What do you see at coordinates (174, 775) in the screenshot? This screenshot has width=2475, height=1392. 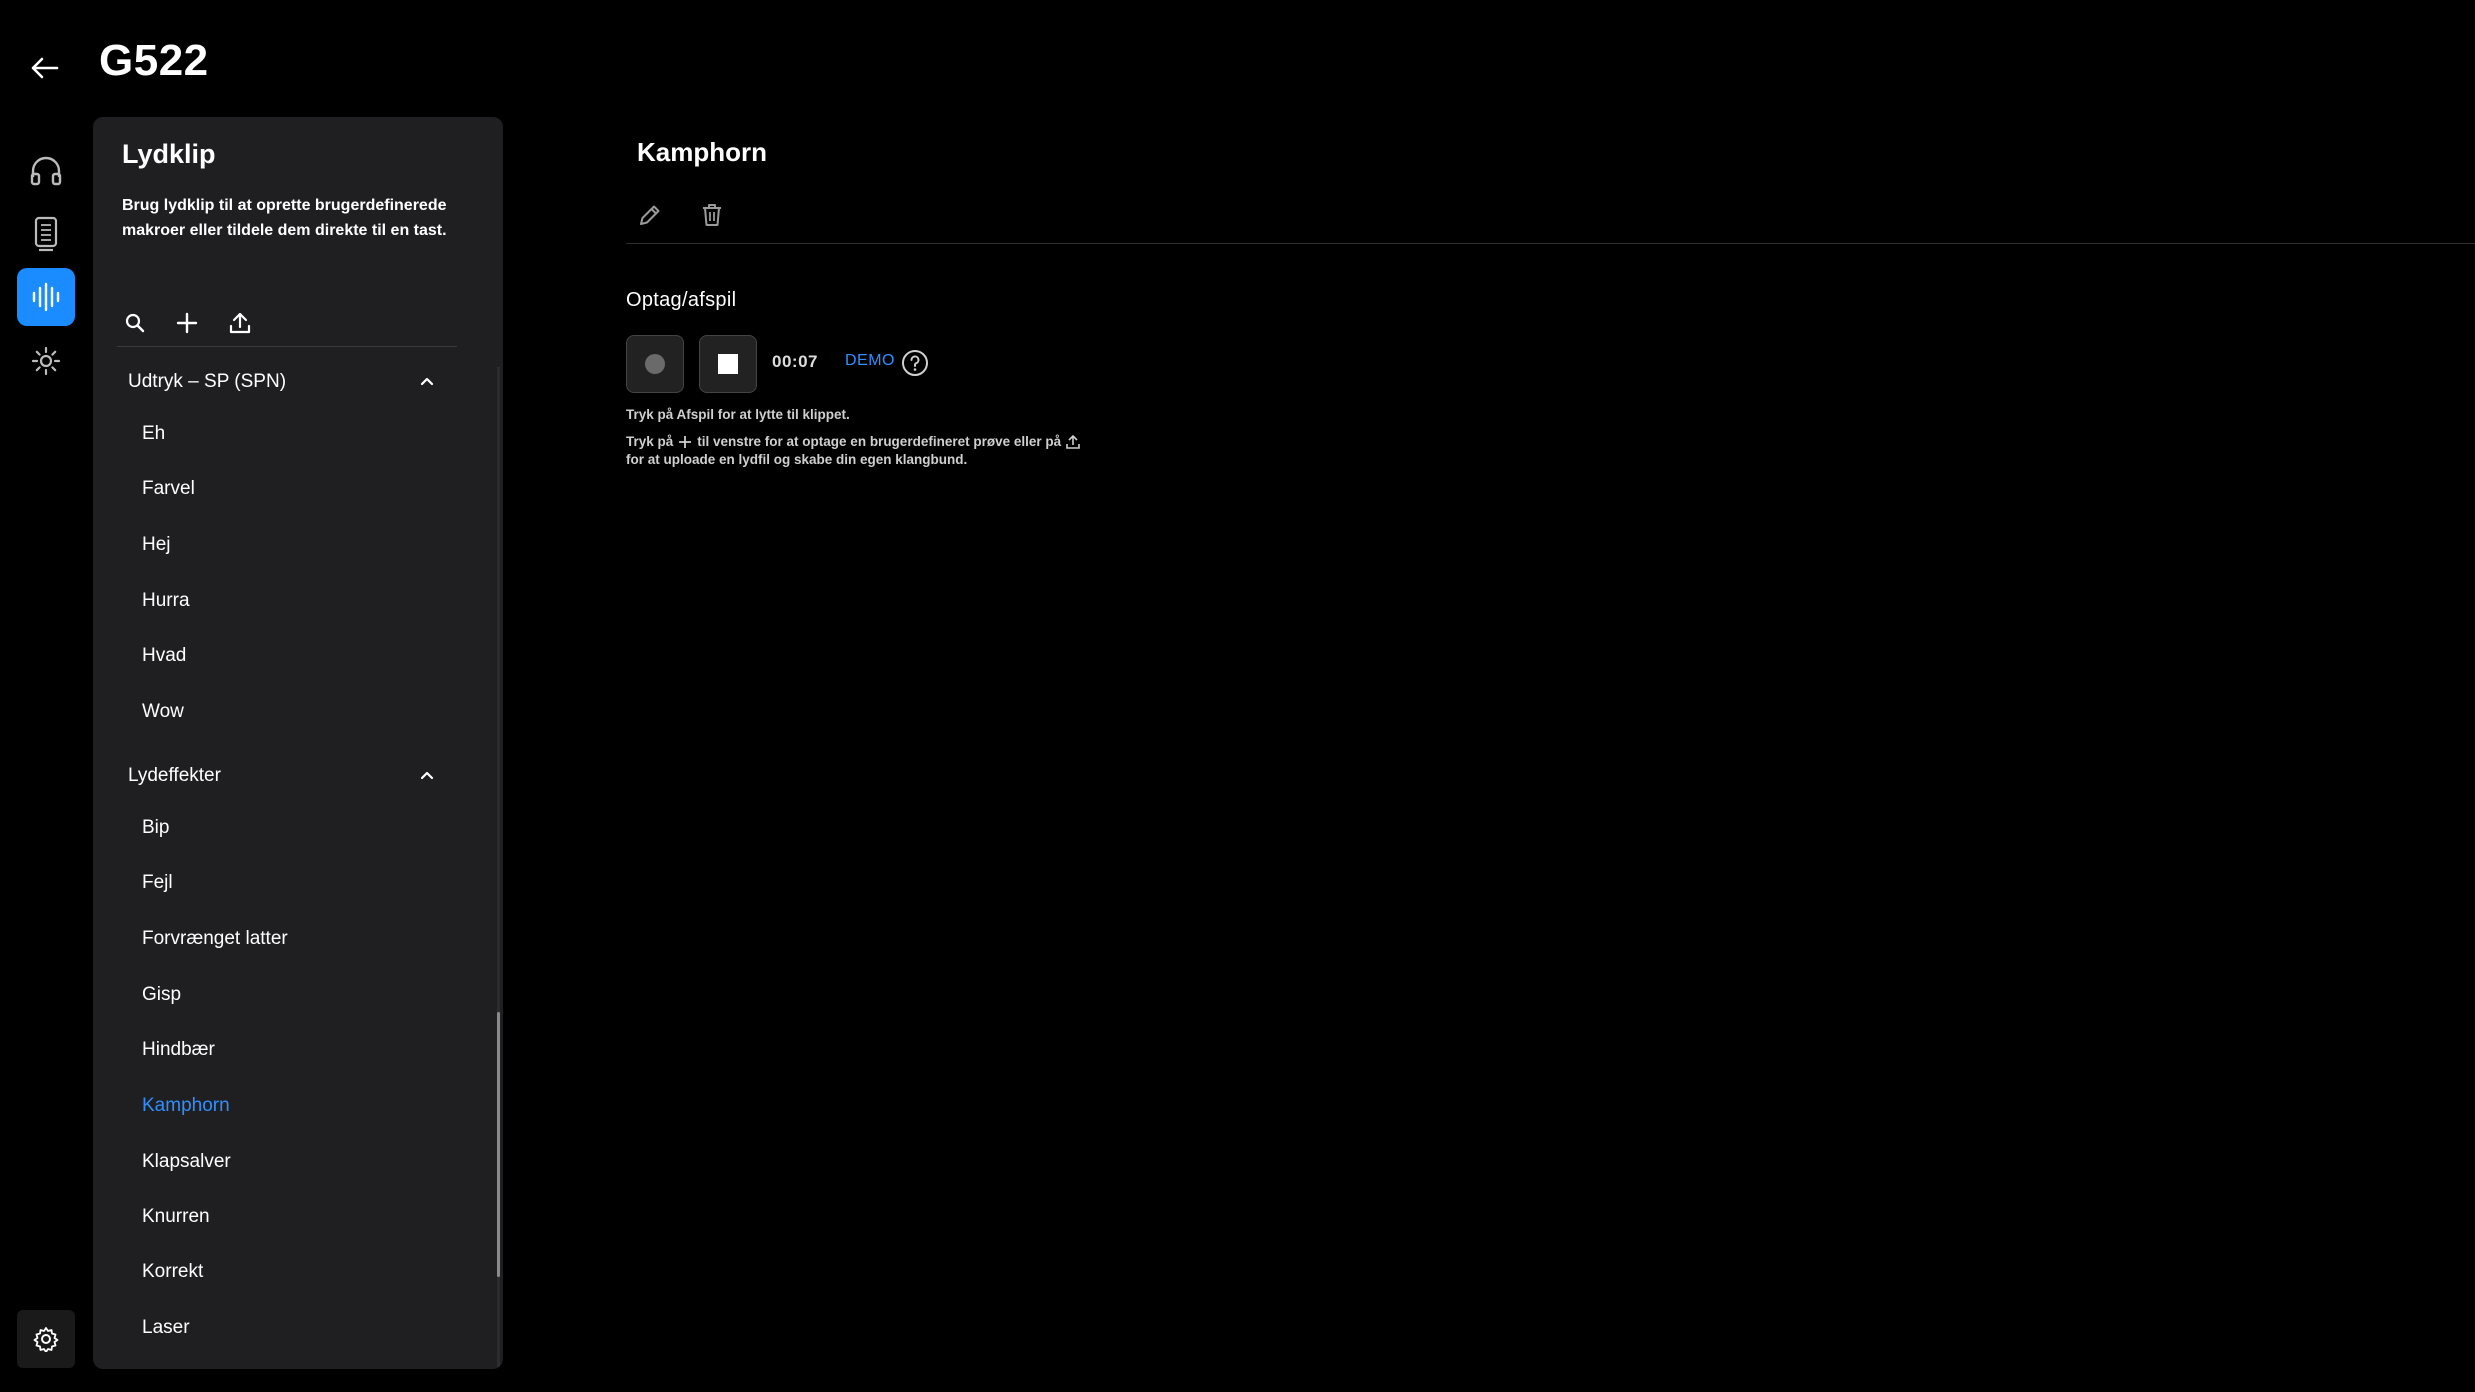 I see `group-label: Lydeffekter` at bounding box center [174, 775].